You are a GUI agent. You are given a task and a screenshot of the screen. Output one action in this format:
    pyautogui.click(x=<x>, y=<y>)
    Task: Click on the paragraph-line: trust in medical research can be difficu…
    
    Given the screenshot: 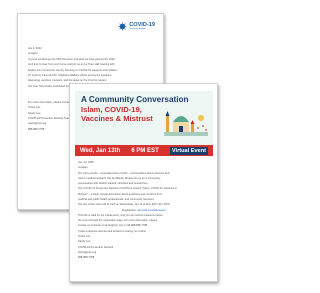 What is the action you would take?
    pyautogui.click(x=119, y=178)
    